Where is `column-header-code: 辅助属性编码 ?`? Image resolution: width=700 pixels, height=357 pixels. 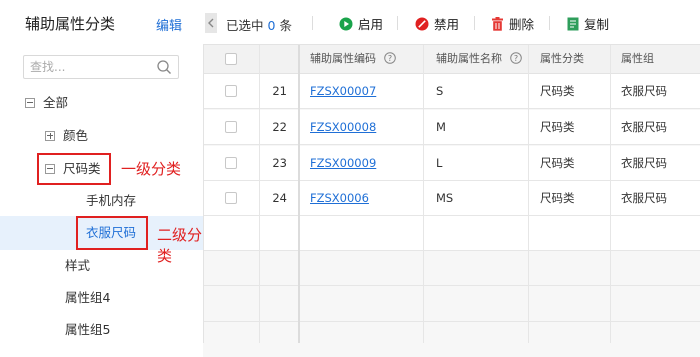
column-header-code: 辅助属性编码 ? is located at coordinates (353, 59).